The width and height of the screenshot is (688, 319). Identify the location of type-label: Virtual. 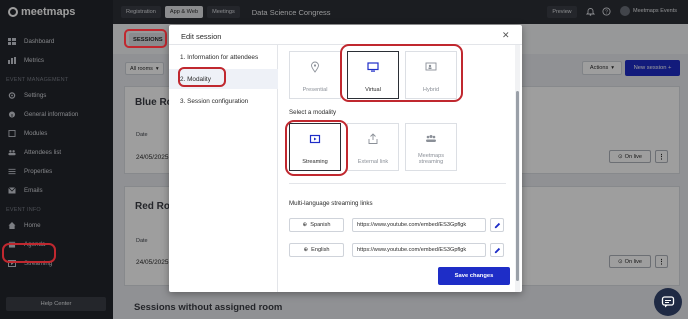
(373, 90).